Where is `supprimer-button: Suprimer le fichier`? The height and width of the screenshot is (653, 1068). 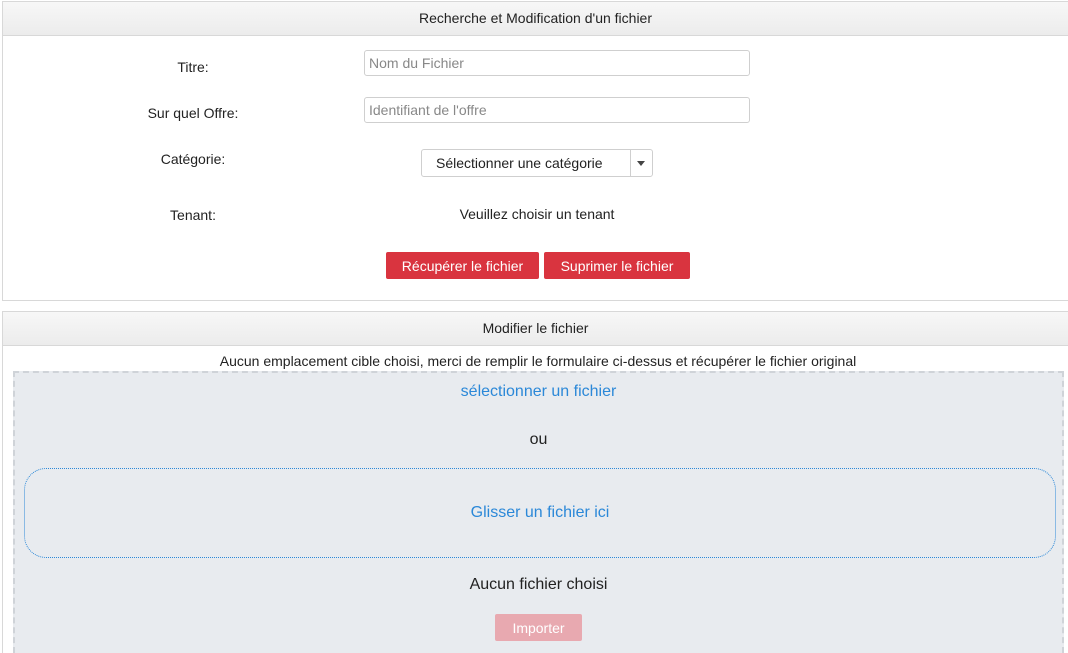
supprimer-button: Suprimer le fichier is located at coordinates (617, 265).